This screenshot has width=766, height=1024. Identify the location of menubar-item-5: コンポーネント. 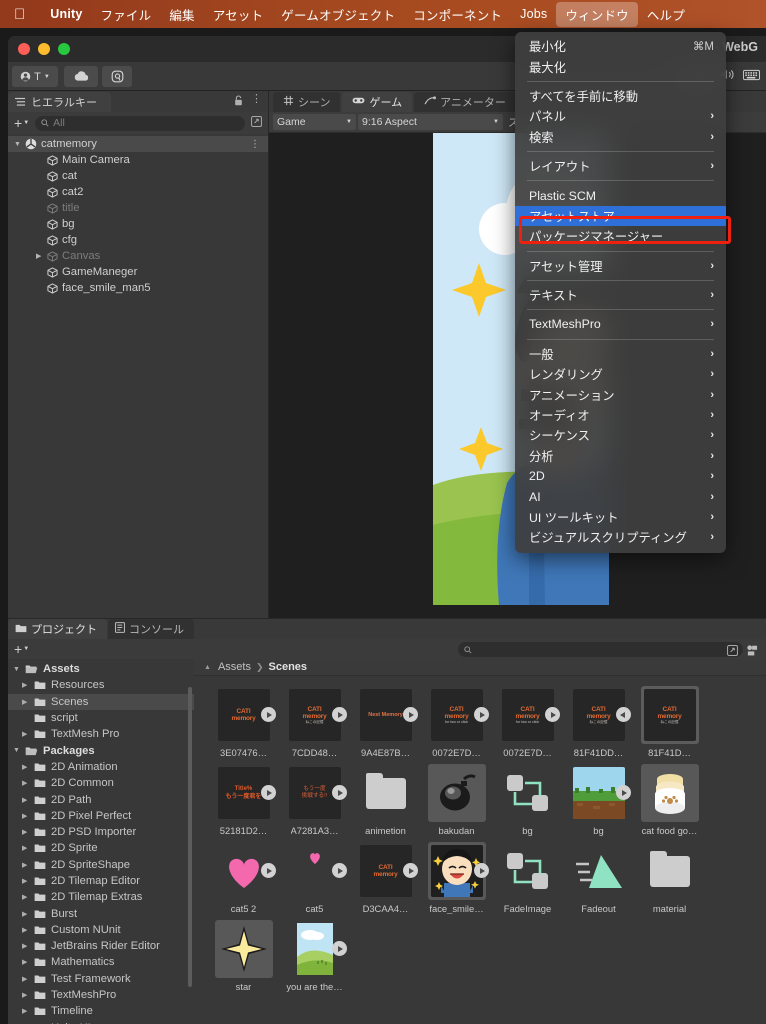
(457, 14).